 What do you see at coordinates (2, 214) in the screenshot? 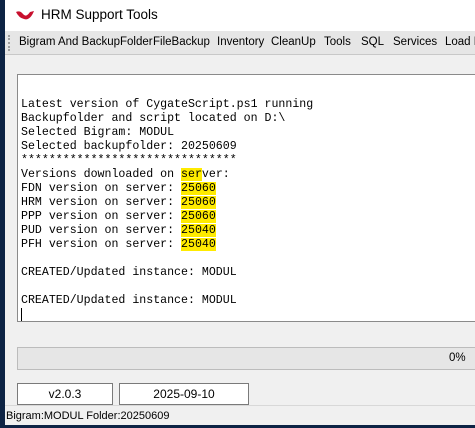
I see `desktop-edge` at bounding box center [2, 214].